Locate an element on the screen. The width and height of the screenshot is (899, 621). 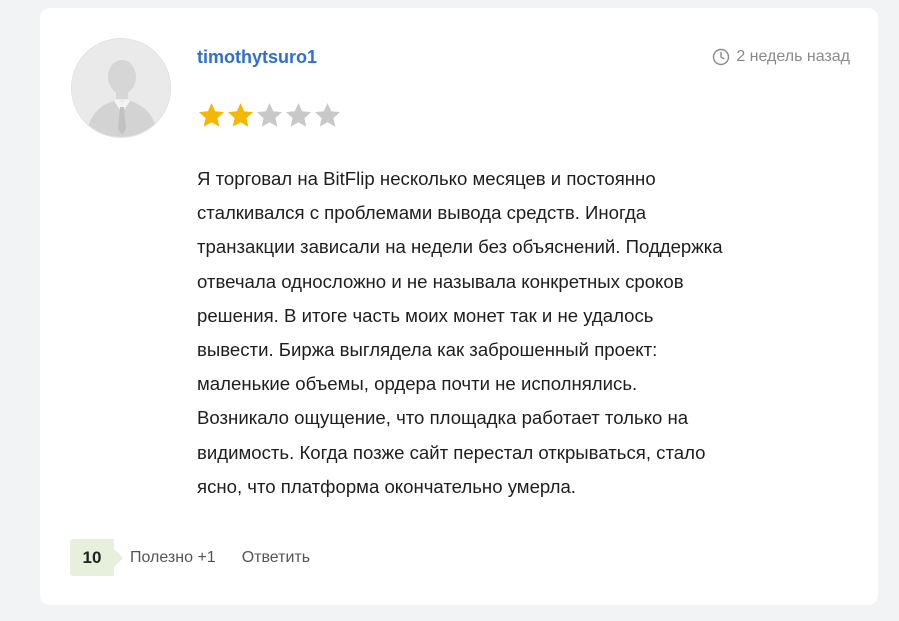
review-timestamp: 2 недель назад is located at coordinates (781, 57).